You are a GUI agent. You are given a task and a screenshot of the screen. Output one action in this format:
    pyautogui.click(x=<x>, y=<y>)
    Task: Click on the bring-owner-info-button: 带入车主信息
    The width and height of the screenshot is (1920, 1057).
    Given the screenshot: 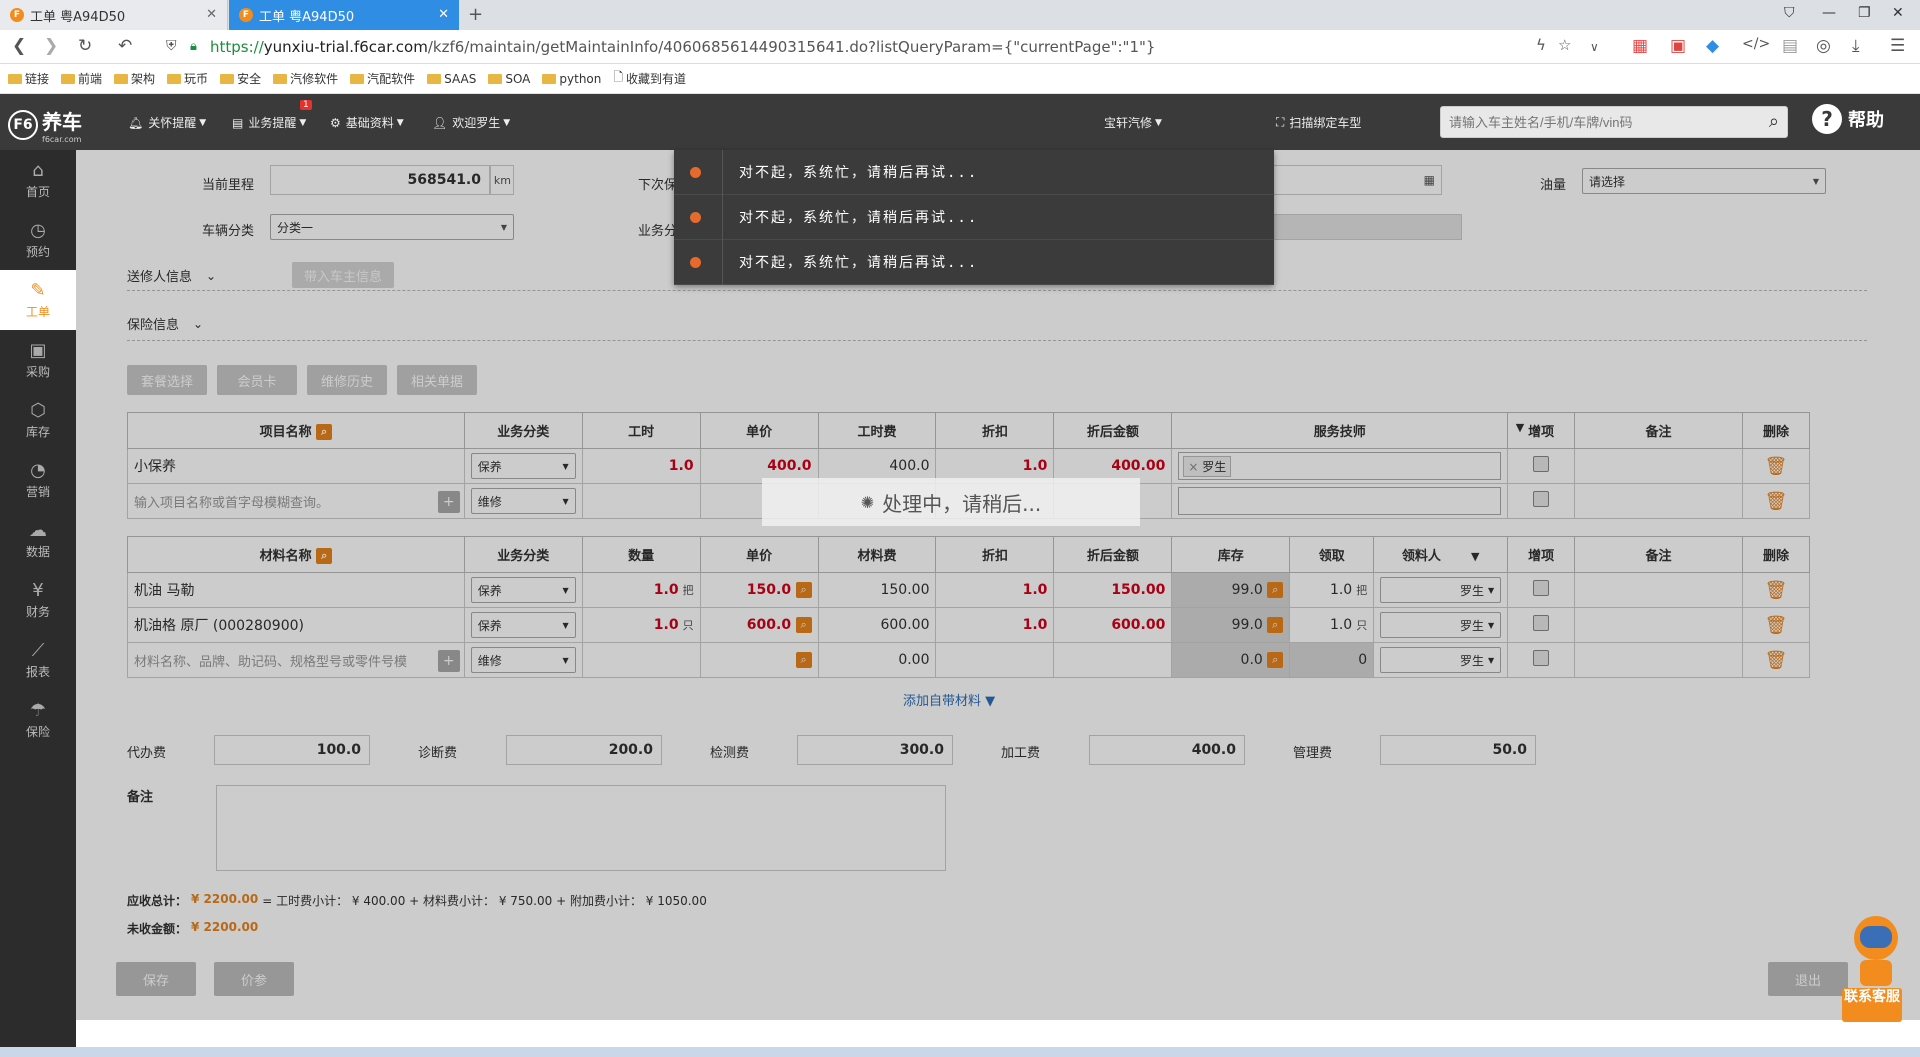 What is the action you would take?
    pyautogui.click(x=343, y=275)
    